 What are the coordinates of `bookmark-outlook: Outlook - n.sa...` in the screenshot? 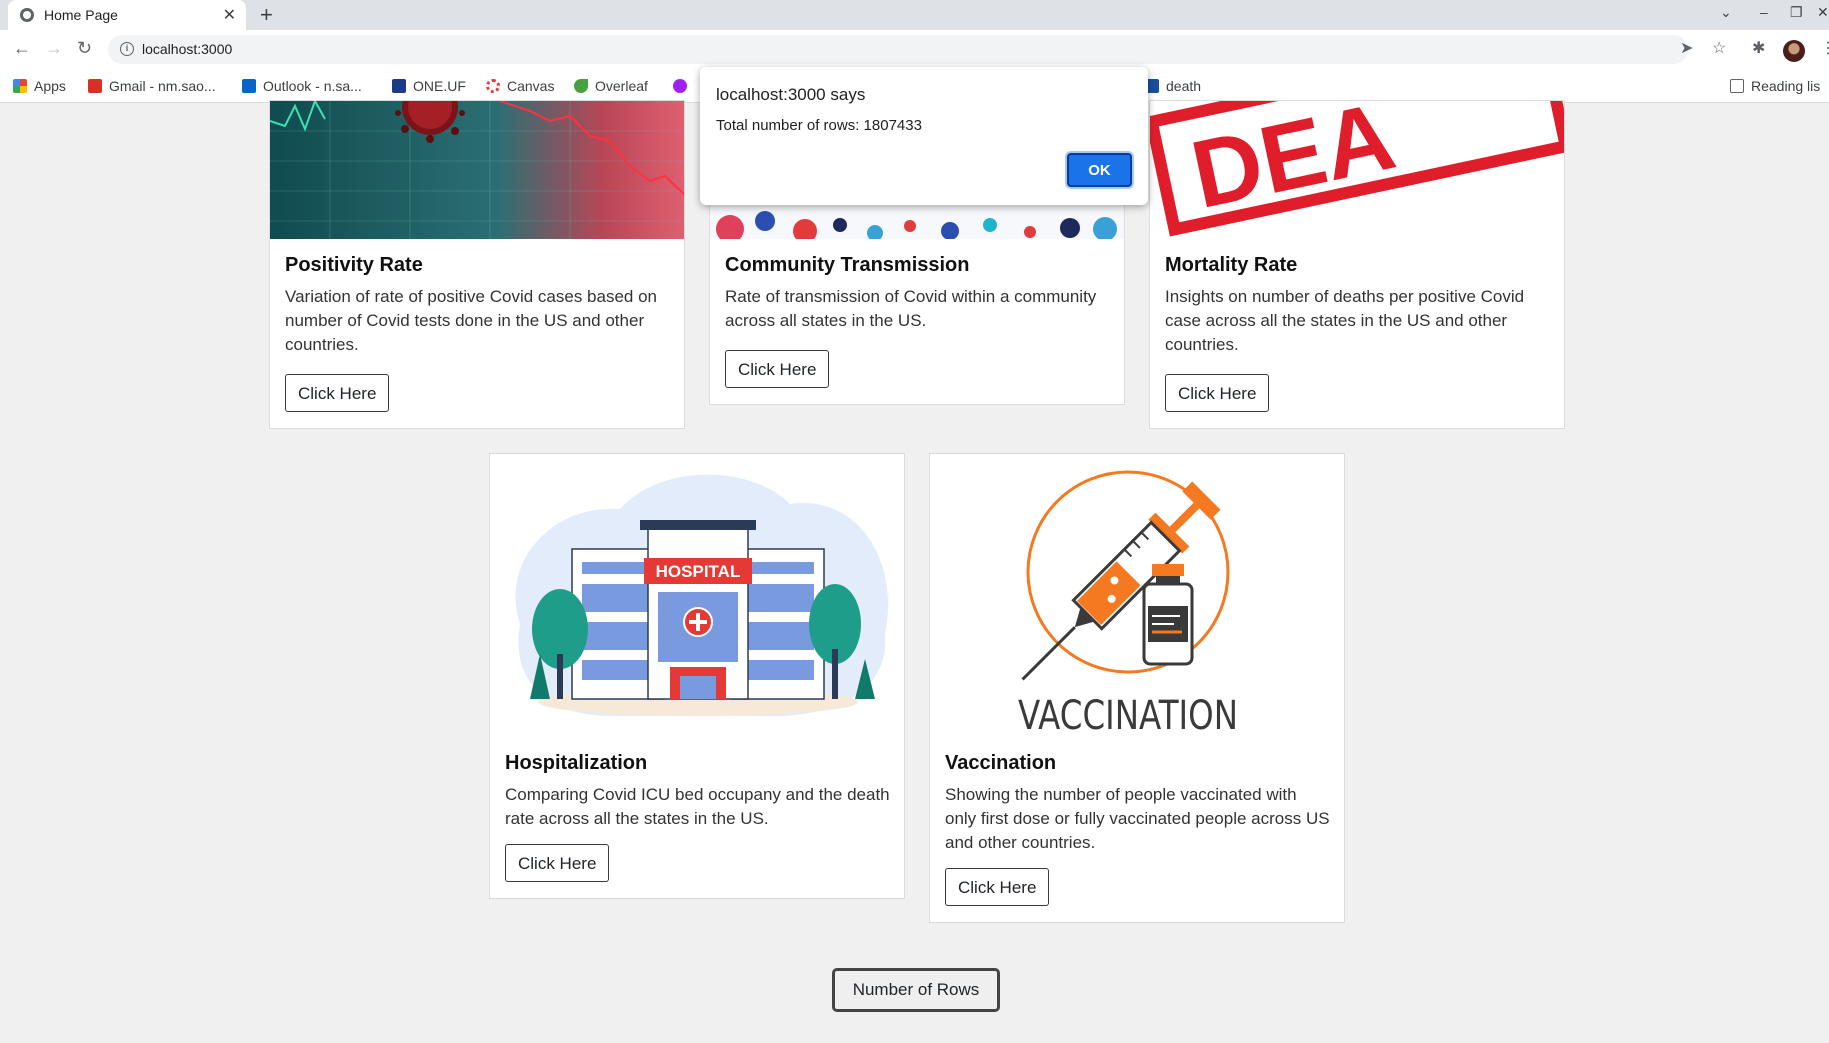 It's located at (302, 86).